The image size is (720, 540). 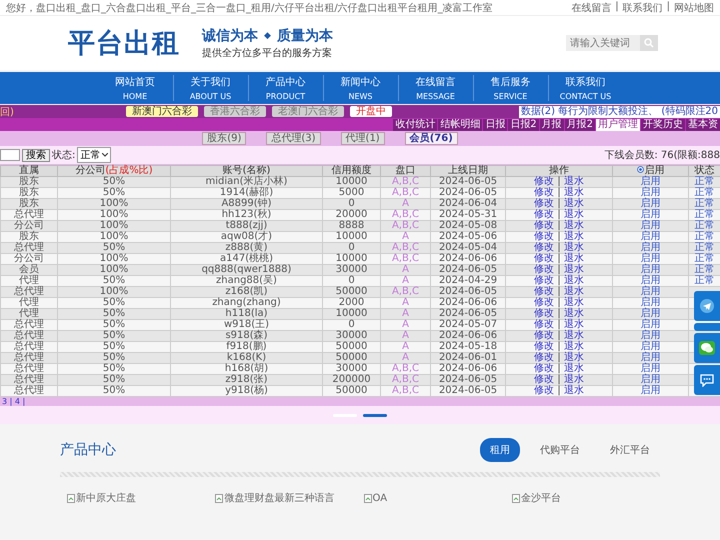 What do you see at coordinates (105, 155) in the screenshot?
I see `caret-icon` at bounding box center [105, 155].